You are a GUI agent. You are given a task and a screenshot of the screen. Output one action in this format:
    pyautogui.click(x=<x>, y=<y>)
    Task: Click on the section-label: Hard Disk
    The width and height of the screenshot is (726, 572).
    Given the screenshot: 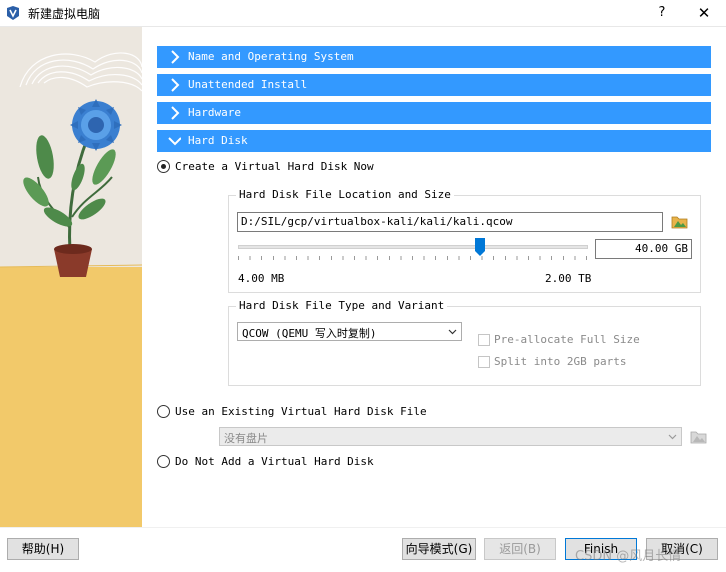 What is the action you would take?
    pyautogui.click(x=218, y=140)
    